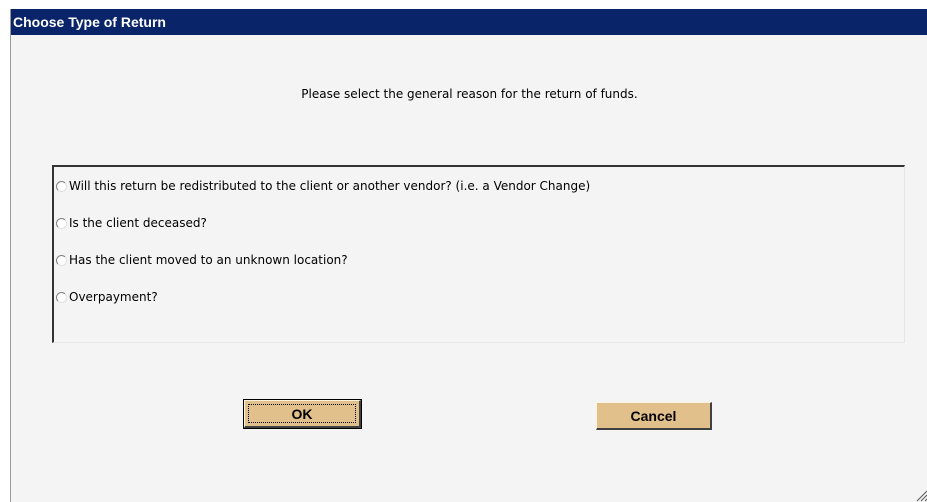  I want to click on cancel-button: Cancel, so click(654, 416).